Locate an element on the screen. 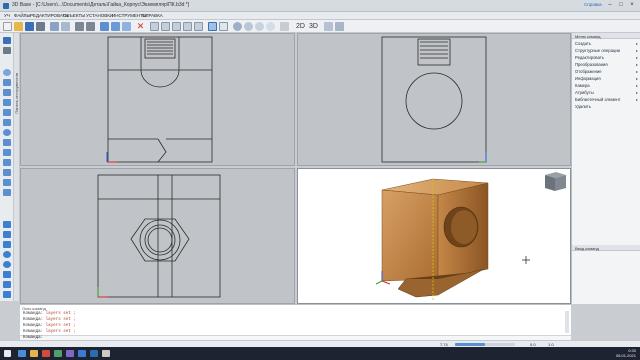  menu-edit: Редактировать is located at coordinates (589, 57).